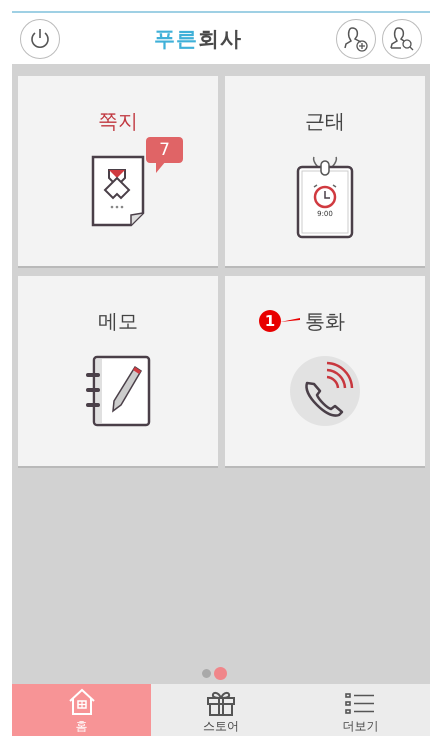 The height and width of the screenshot is (744, 440). I want to click on badge-tail-icon, so click(161, 167).